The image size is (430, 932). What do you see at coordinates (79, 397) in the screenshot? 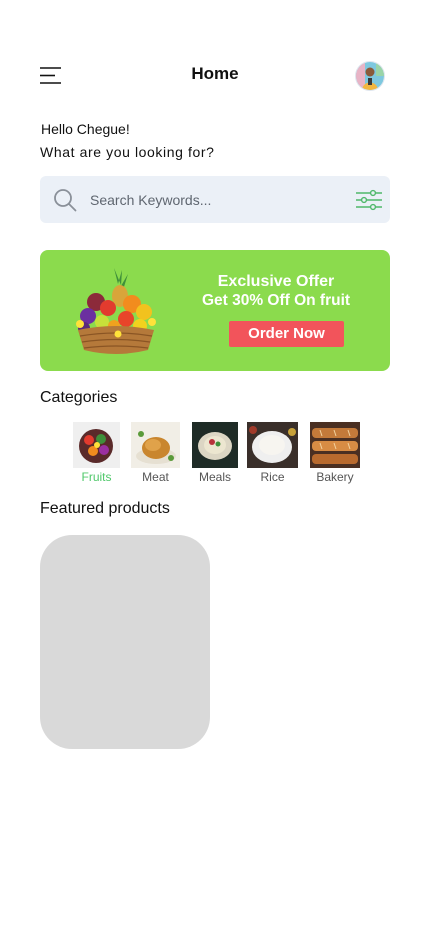
I see `categories-title: Categories` at bounding box center [79, 397].